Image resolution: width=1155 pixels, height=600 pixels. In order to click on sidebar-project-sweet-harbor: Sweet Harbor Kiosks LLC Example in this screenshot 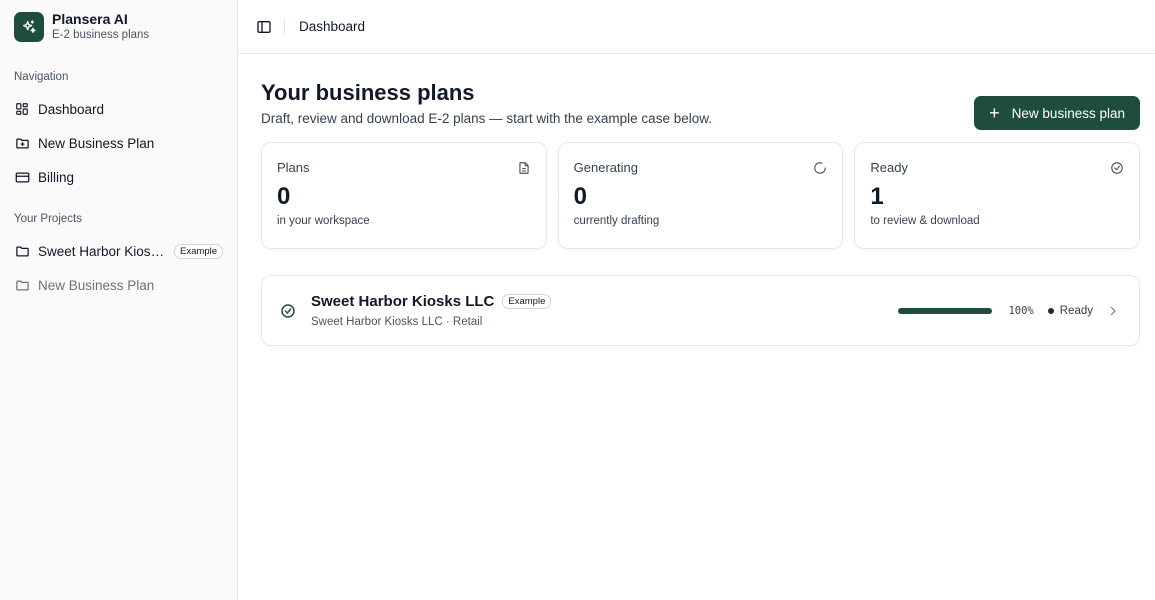, I will do `click(118, 251)`.